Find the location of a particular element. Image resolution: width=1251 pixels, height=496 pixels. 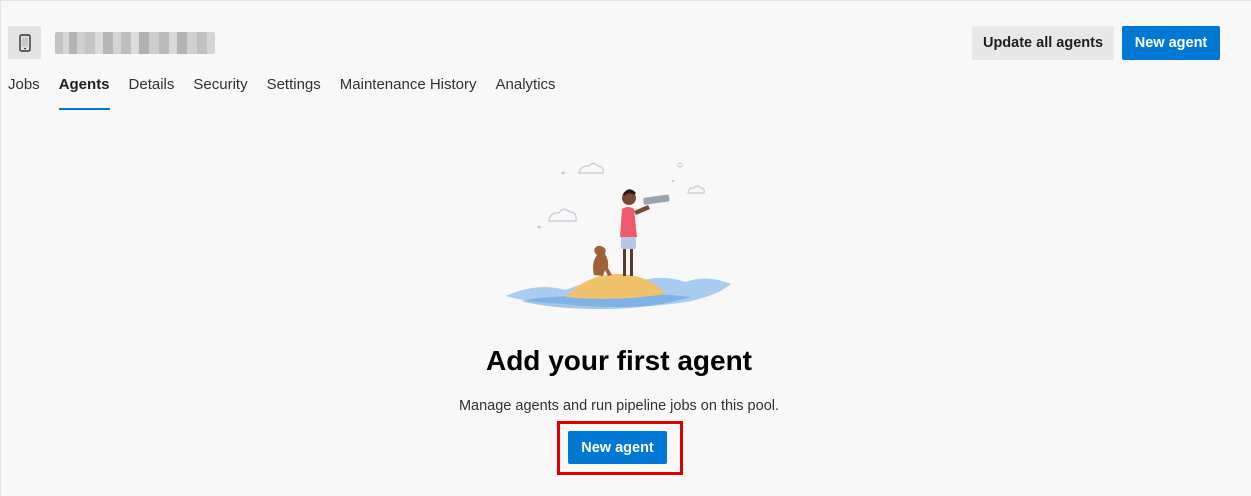

tab-agents: Agents is located at coordinates (84, 92).